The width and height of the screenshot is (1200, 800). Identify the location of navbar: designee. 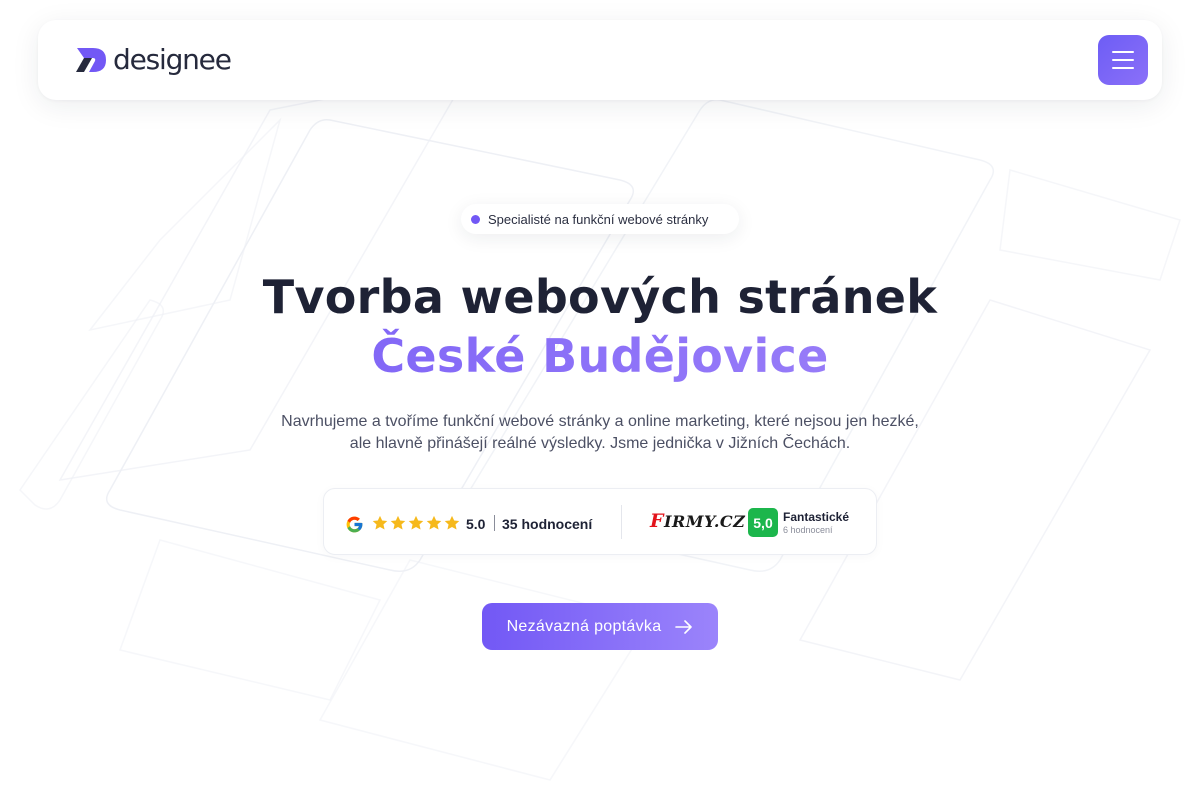
(600, 60).